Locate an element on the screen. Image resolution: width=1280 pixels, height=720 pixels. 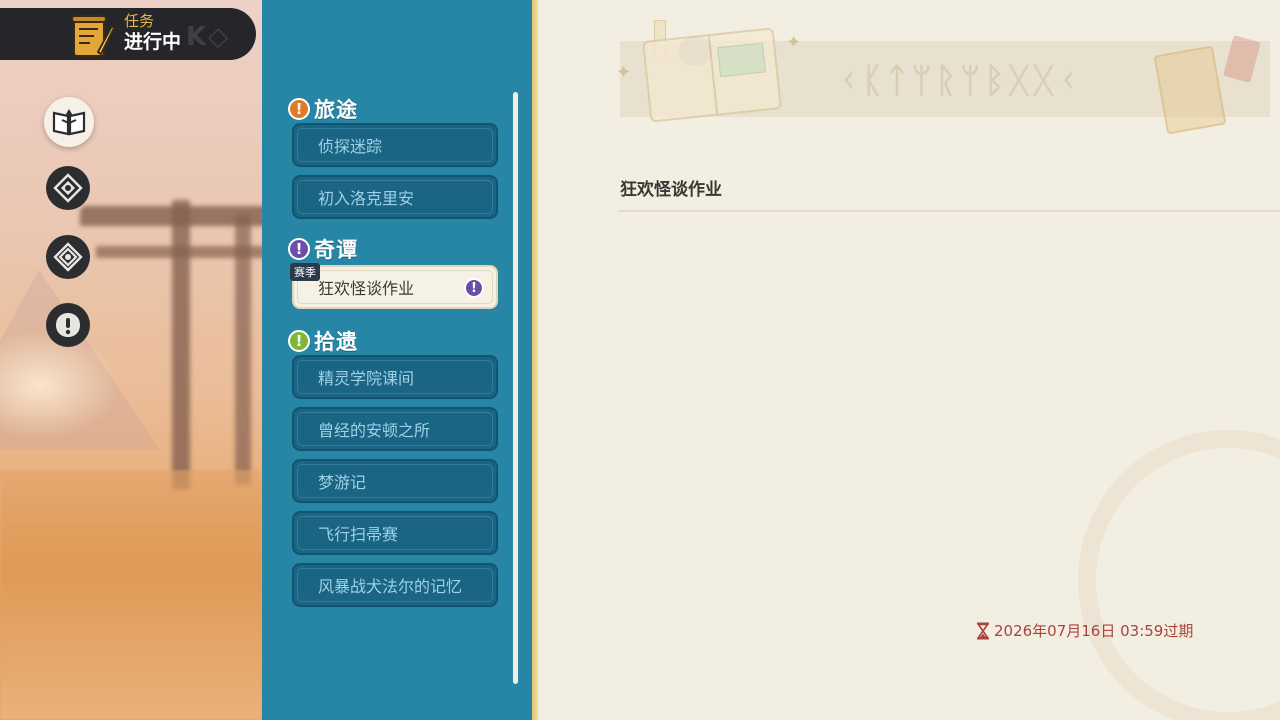
quest-item: 初入洛克里安 is located at coordinates (395, 197).